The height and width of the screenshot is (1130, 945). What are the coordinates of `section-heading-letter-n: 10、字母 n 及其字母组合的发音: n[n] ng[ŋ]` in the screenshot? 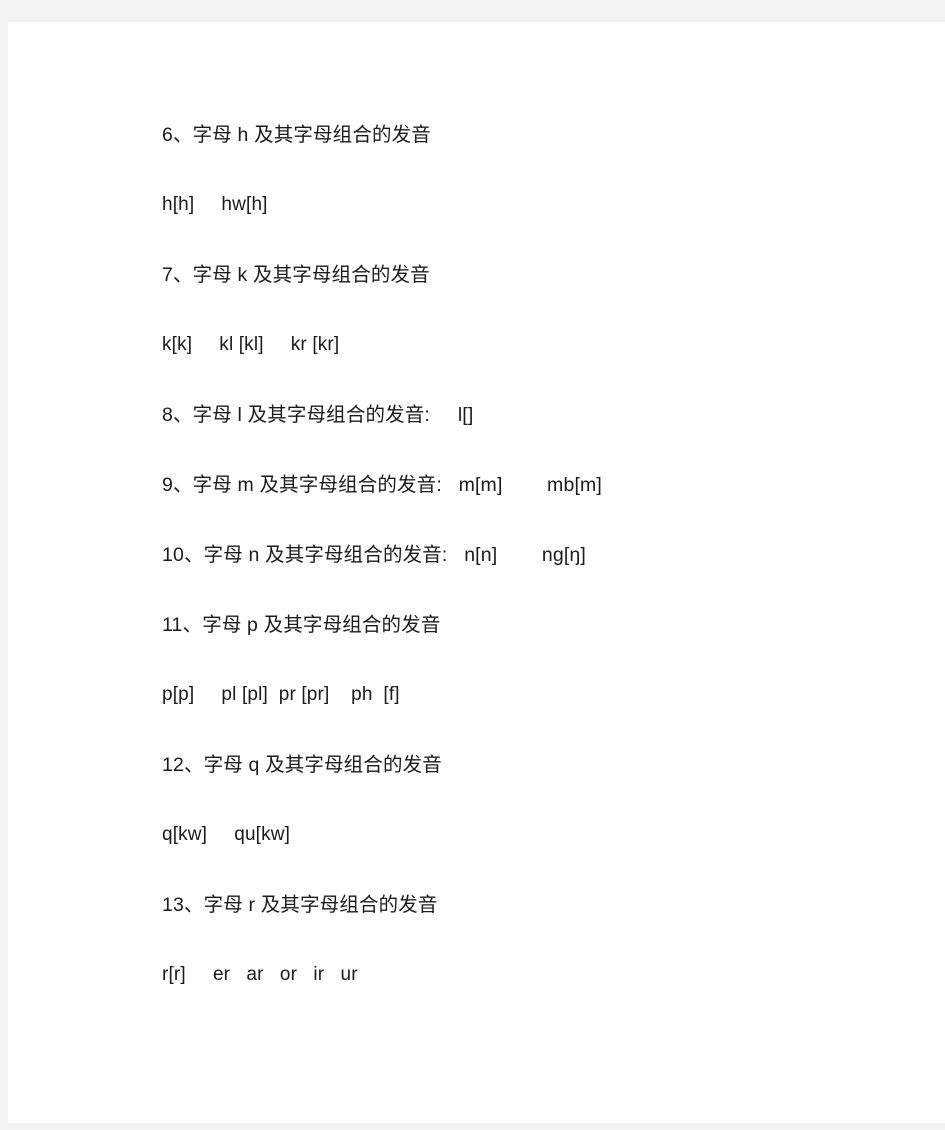 It's located at (374, 555).